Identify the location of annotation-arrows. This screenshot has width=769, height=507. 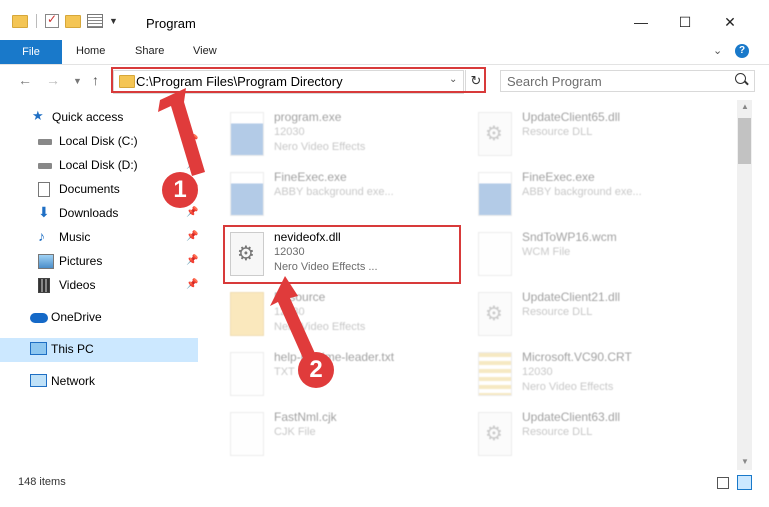
(238, 226).